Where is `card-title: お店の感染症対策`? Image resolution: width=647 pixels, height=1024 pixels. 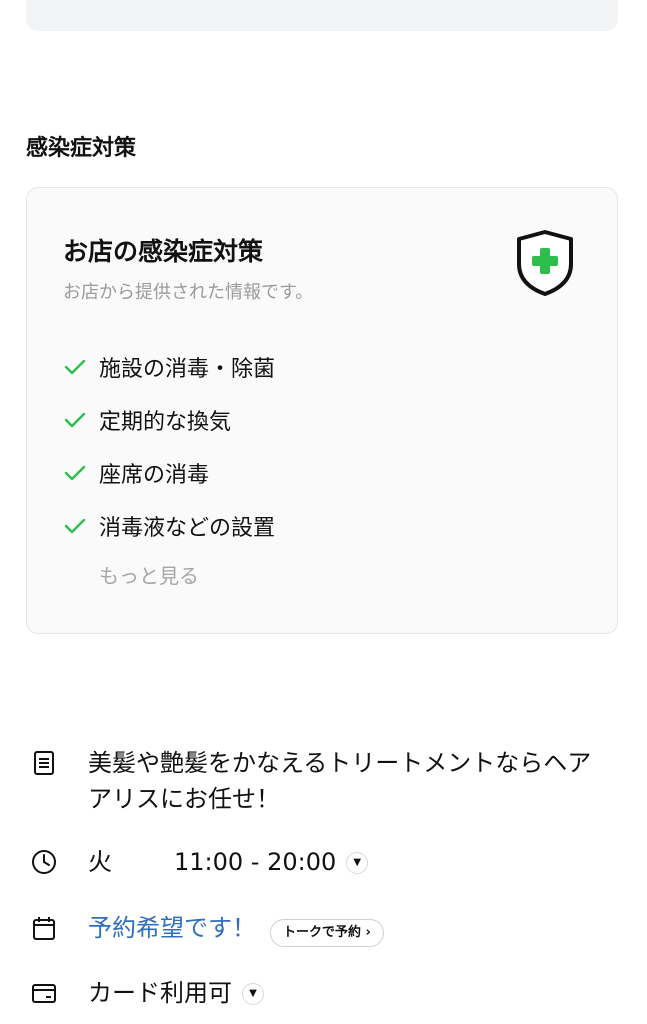
card-title: お店の感染症対策 is located at coordinates (163, 251).